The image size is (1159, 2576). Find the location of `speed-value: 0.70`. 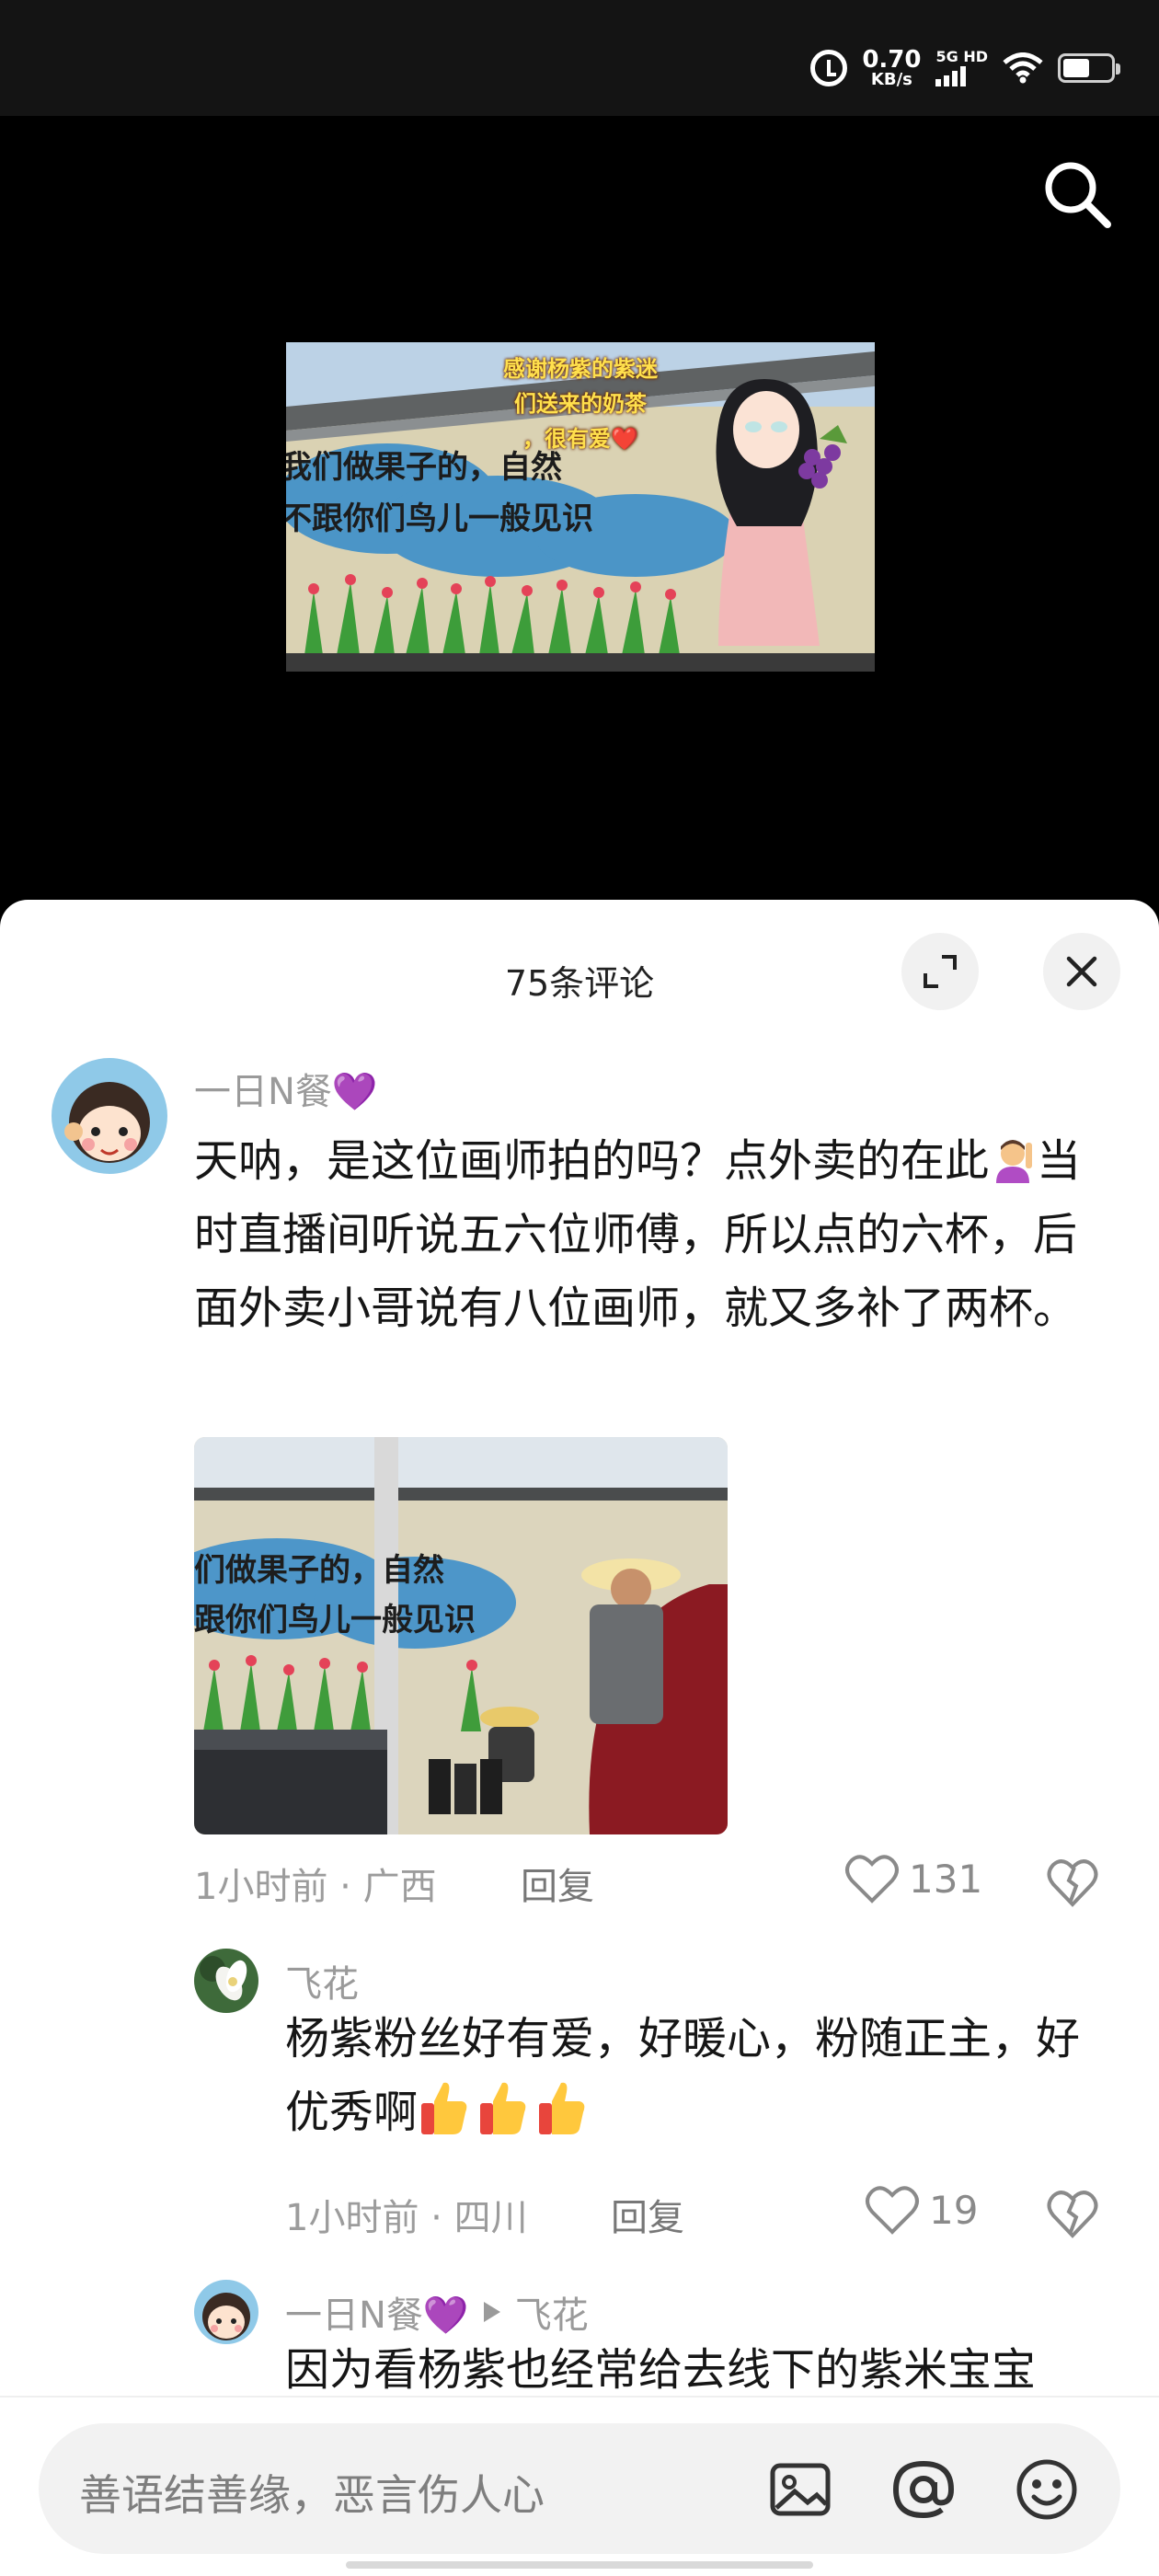

speed-value: 0.70 is located at coordinates (892, 60).